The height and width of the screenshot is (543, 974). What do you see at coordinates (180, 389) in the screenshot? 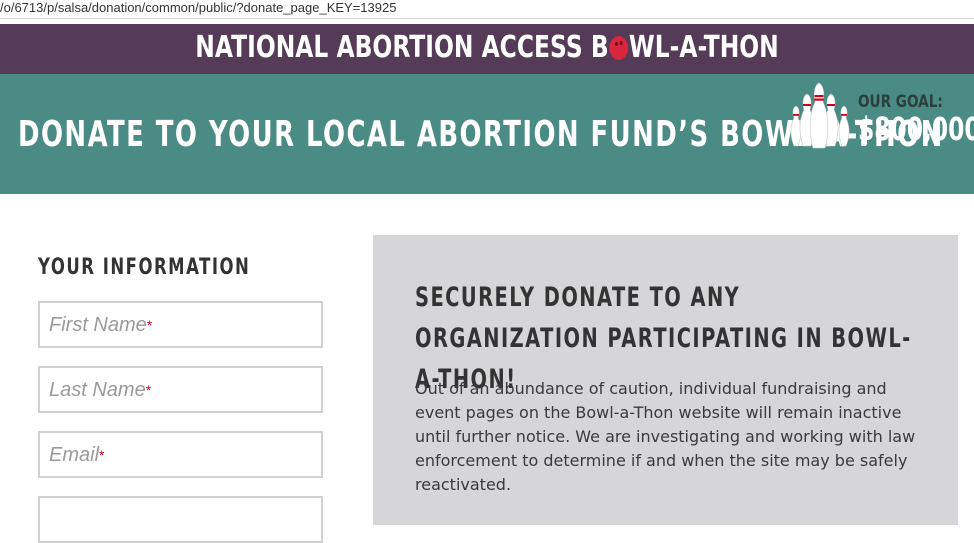
I see `last-name-field: Last Name*` at bounding box center [180, 389].